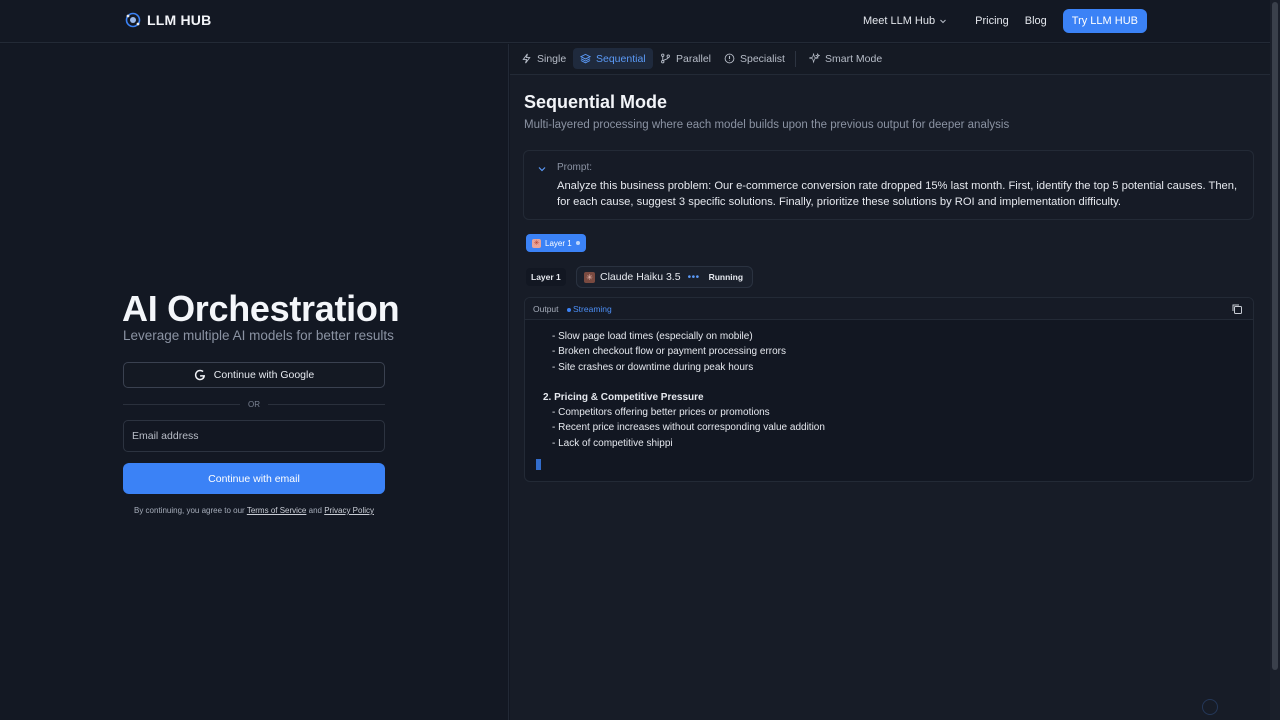 This screenshot has width=1280, height=720. I want to click on google-button-label: Continue with Google, so click(264, 375).